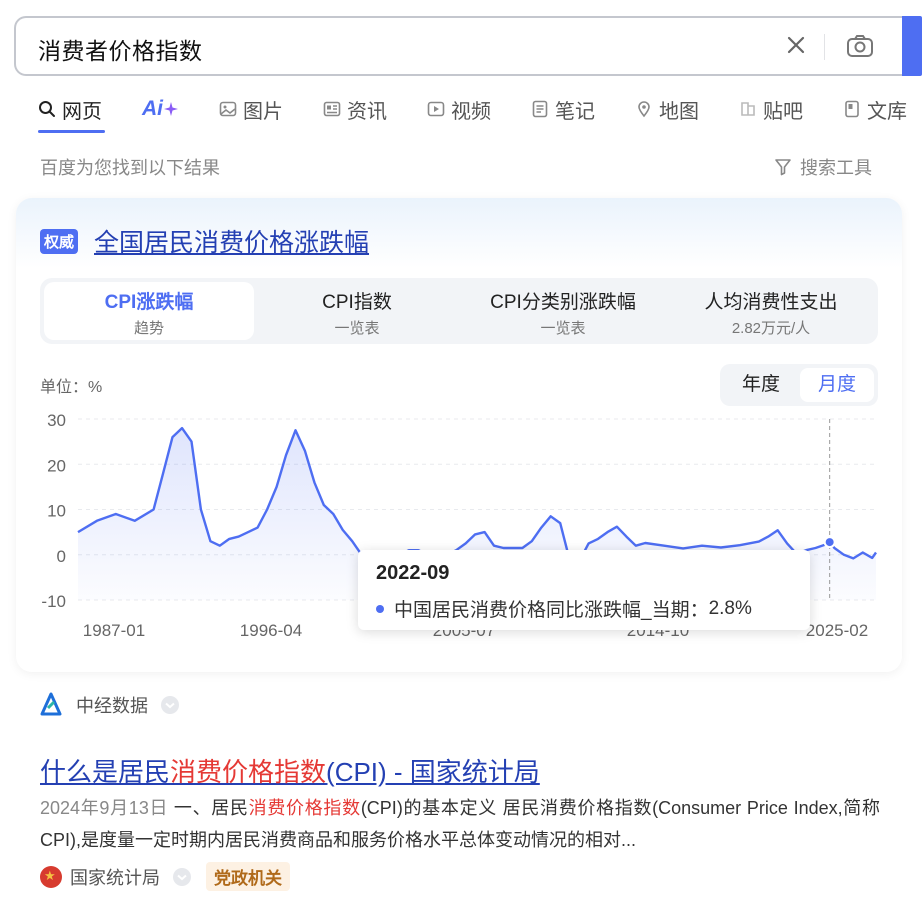 Image resolution: width=922 pixels, height=904 pixels. I want to click on tab-video: 视频, so click(459, 109).